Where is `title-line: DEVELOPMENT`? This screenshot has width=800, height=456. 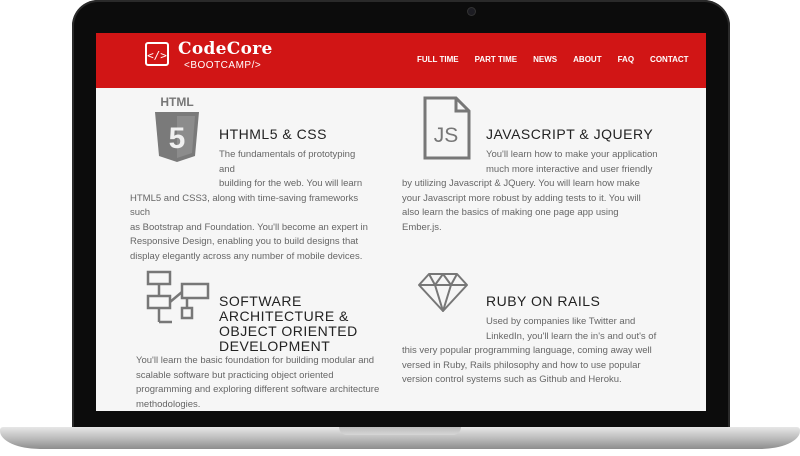 title-line: DEVELOPMENT is located at coordinates (275, 346).